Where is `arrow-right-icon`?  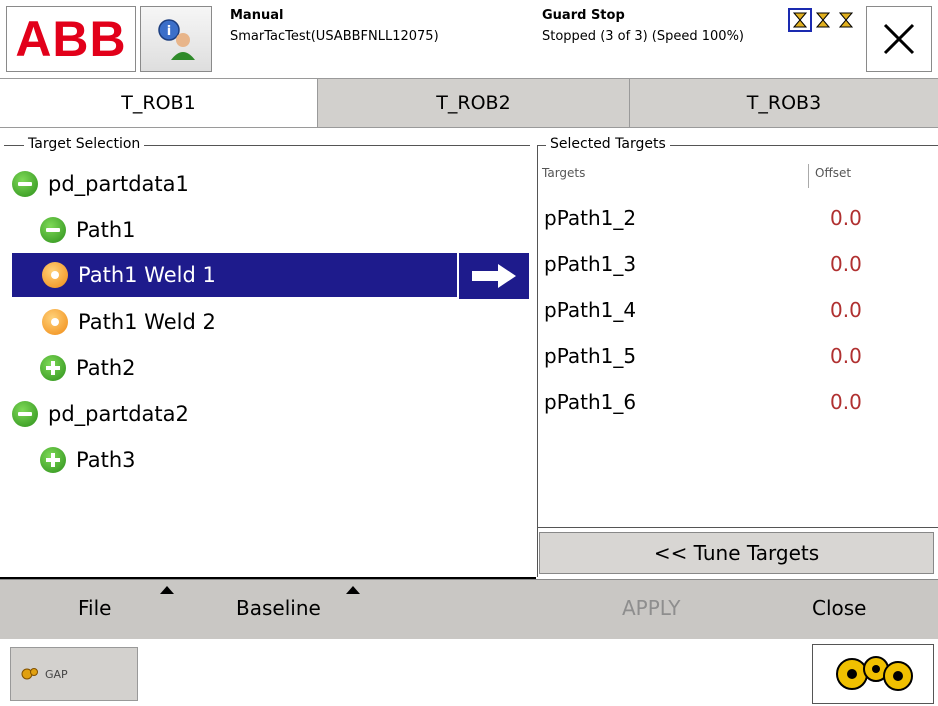 arrow-right-icon is located at coordinates (494, 276).